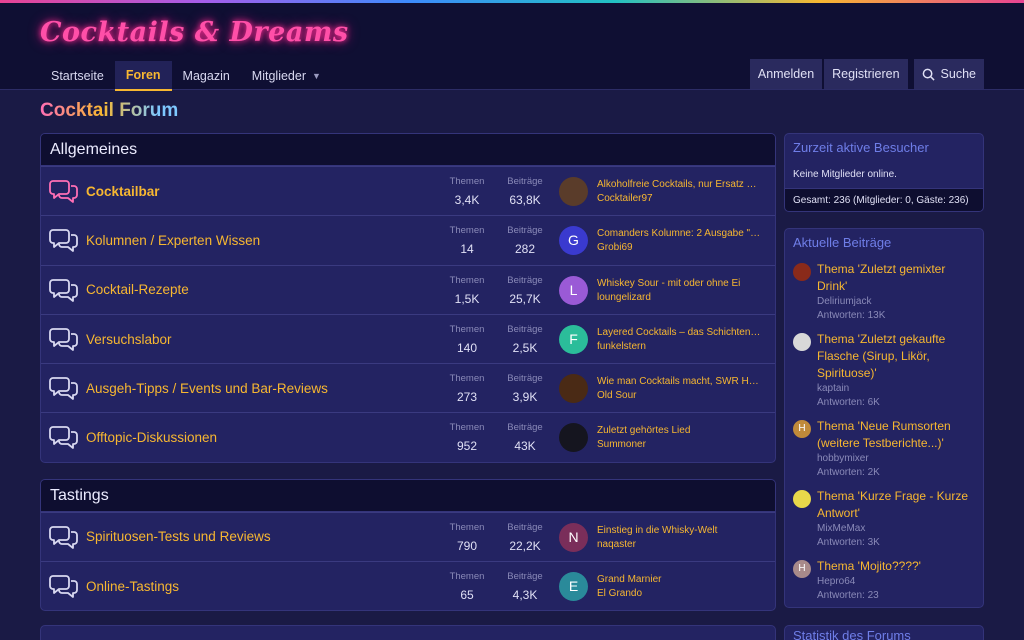  Describe the element at coordinates (682, 347) in the screenshot. I see `last-post-user: funkelstern` at that location.